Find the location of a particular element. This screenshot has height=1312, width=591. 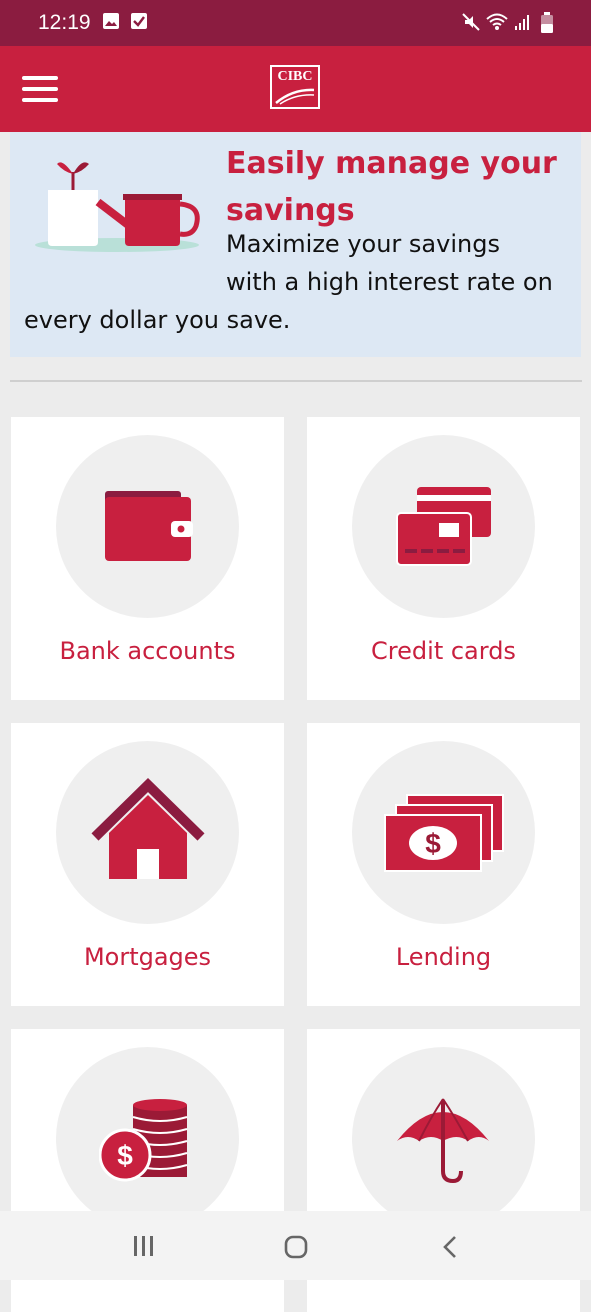

tile-credit-cards: Credit cards is located at coordinates (443, 558).